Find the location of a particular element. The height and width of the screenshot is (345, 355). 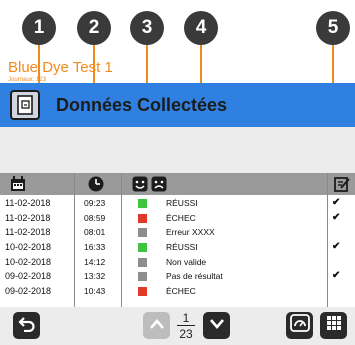

chevron-up-icon is located at coordinates (157, 326).